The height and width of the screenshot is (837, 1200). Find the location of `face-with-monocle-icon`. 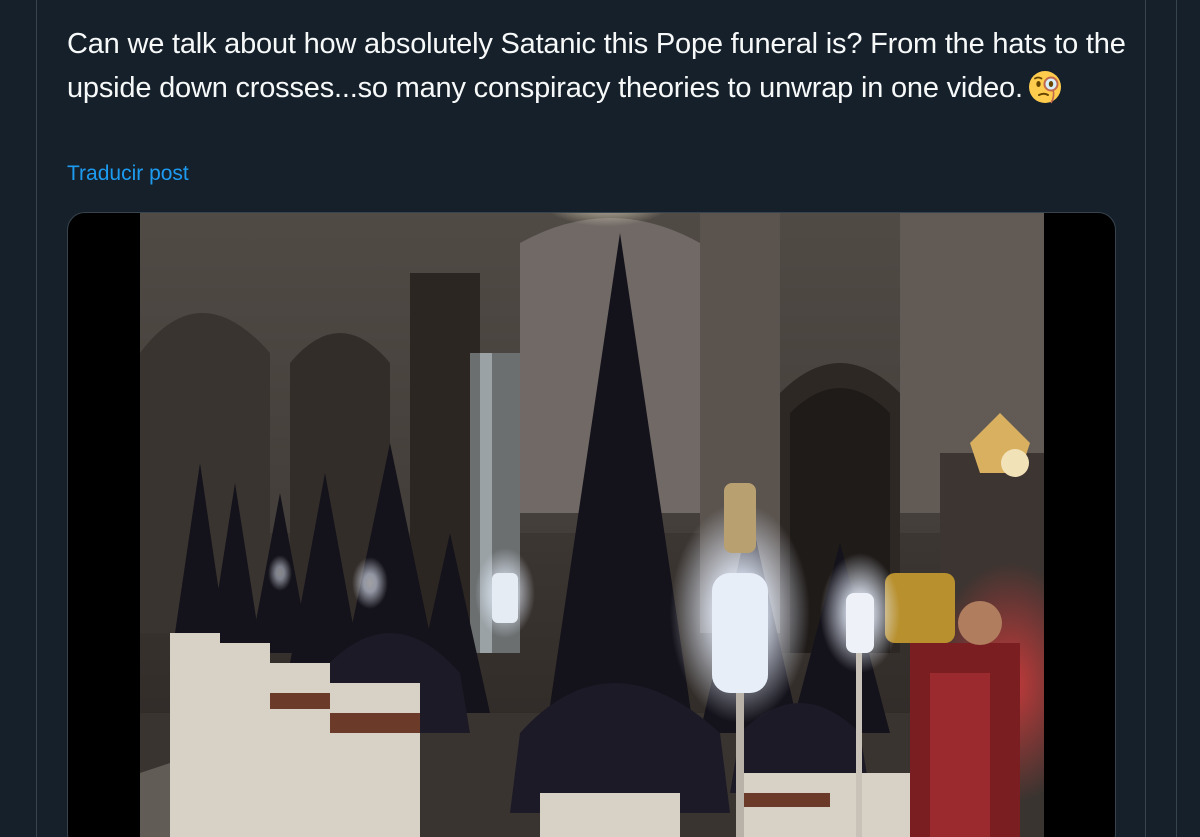

face-with-monocle-icon is located at coordinates (1045, 87).